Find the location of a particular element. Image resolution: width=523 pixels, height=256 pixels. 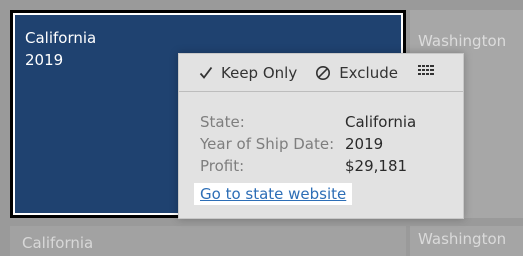

keep-only-label: Keep Only is located at coordinates (259, 72).